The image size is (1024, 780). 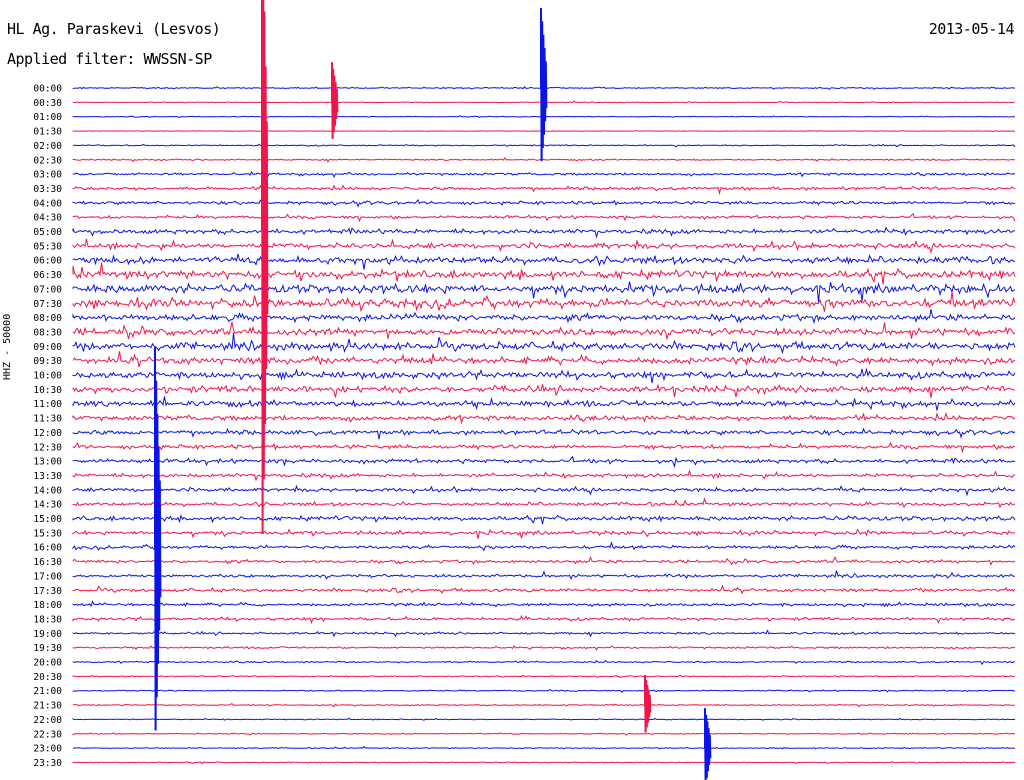 I want to click on tick-label-33: 16:30, so click(x=47, y=562).